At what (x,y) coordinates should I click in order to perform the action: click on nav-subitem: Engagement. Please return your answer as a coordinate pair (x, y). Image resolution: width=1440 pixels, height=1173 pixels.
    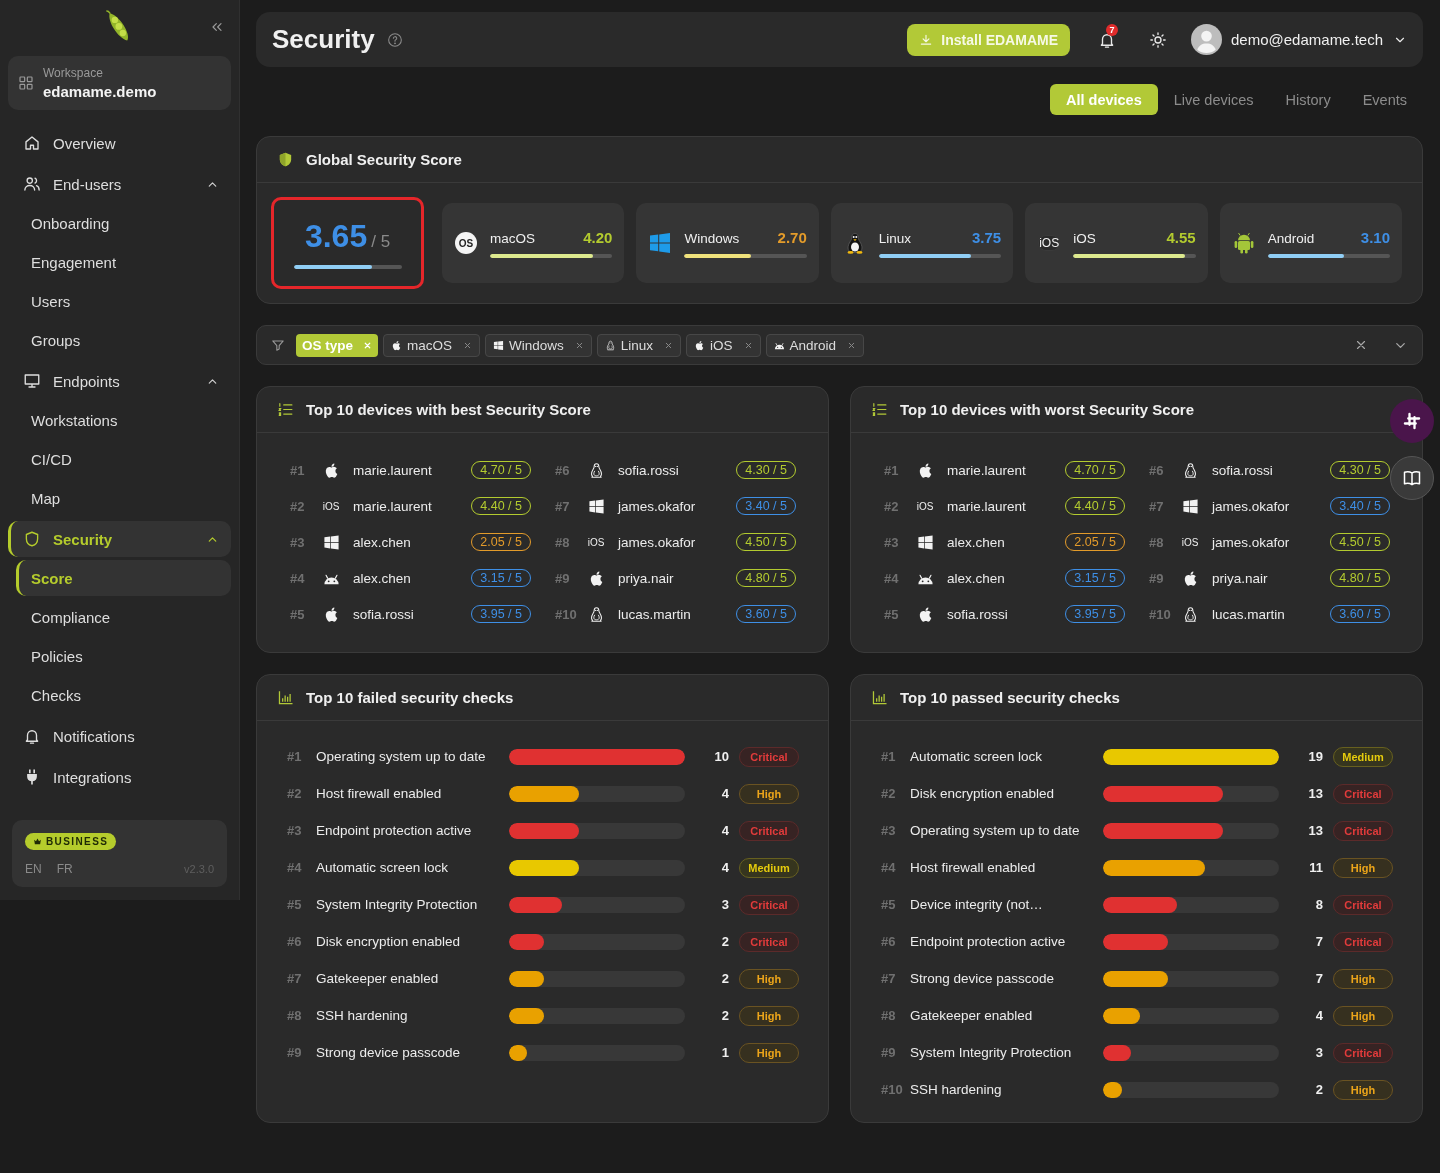
    Looking at the image, I should click on (123, 262).